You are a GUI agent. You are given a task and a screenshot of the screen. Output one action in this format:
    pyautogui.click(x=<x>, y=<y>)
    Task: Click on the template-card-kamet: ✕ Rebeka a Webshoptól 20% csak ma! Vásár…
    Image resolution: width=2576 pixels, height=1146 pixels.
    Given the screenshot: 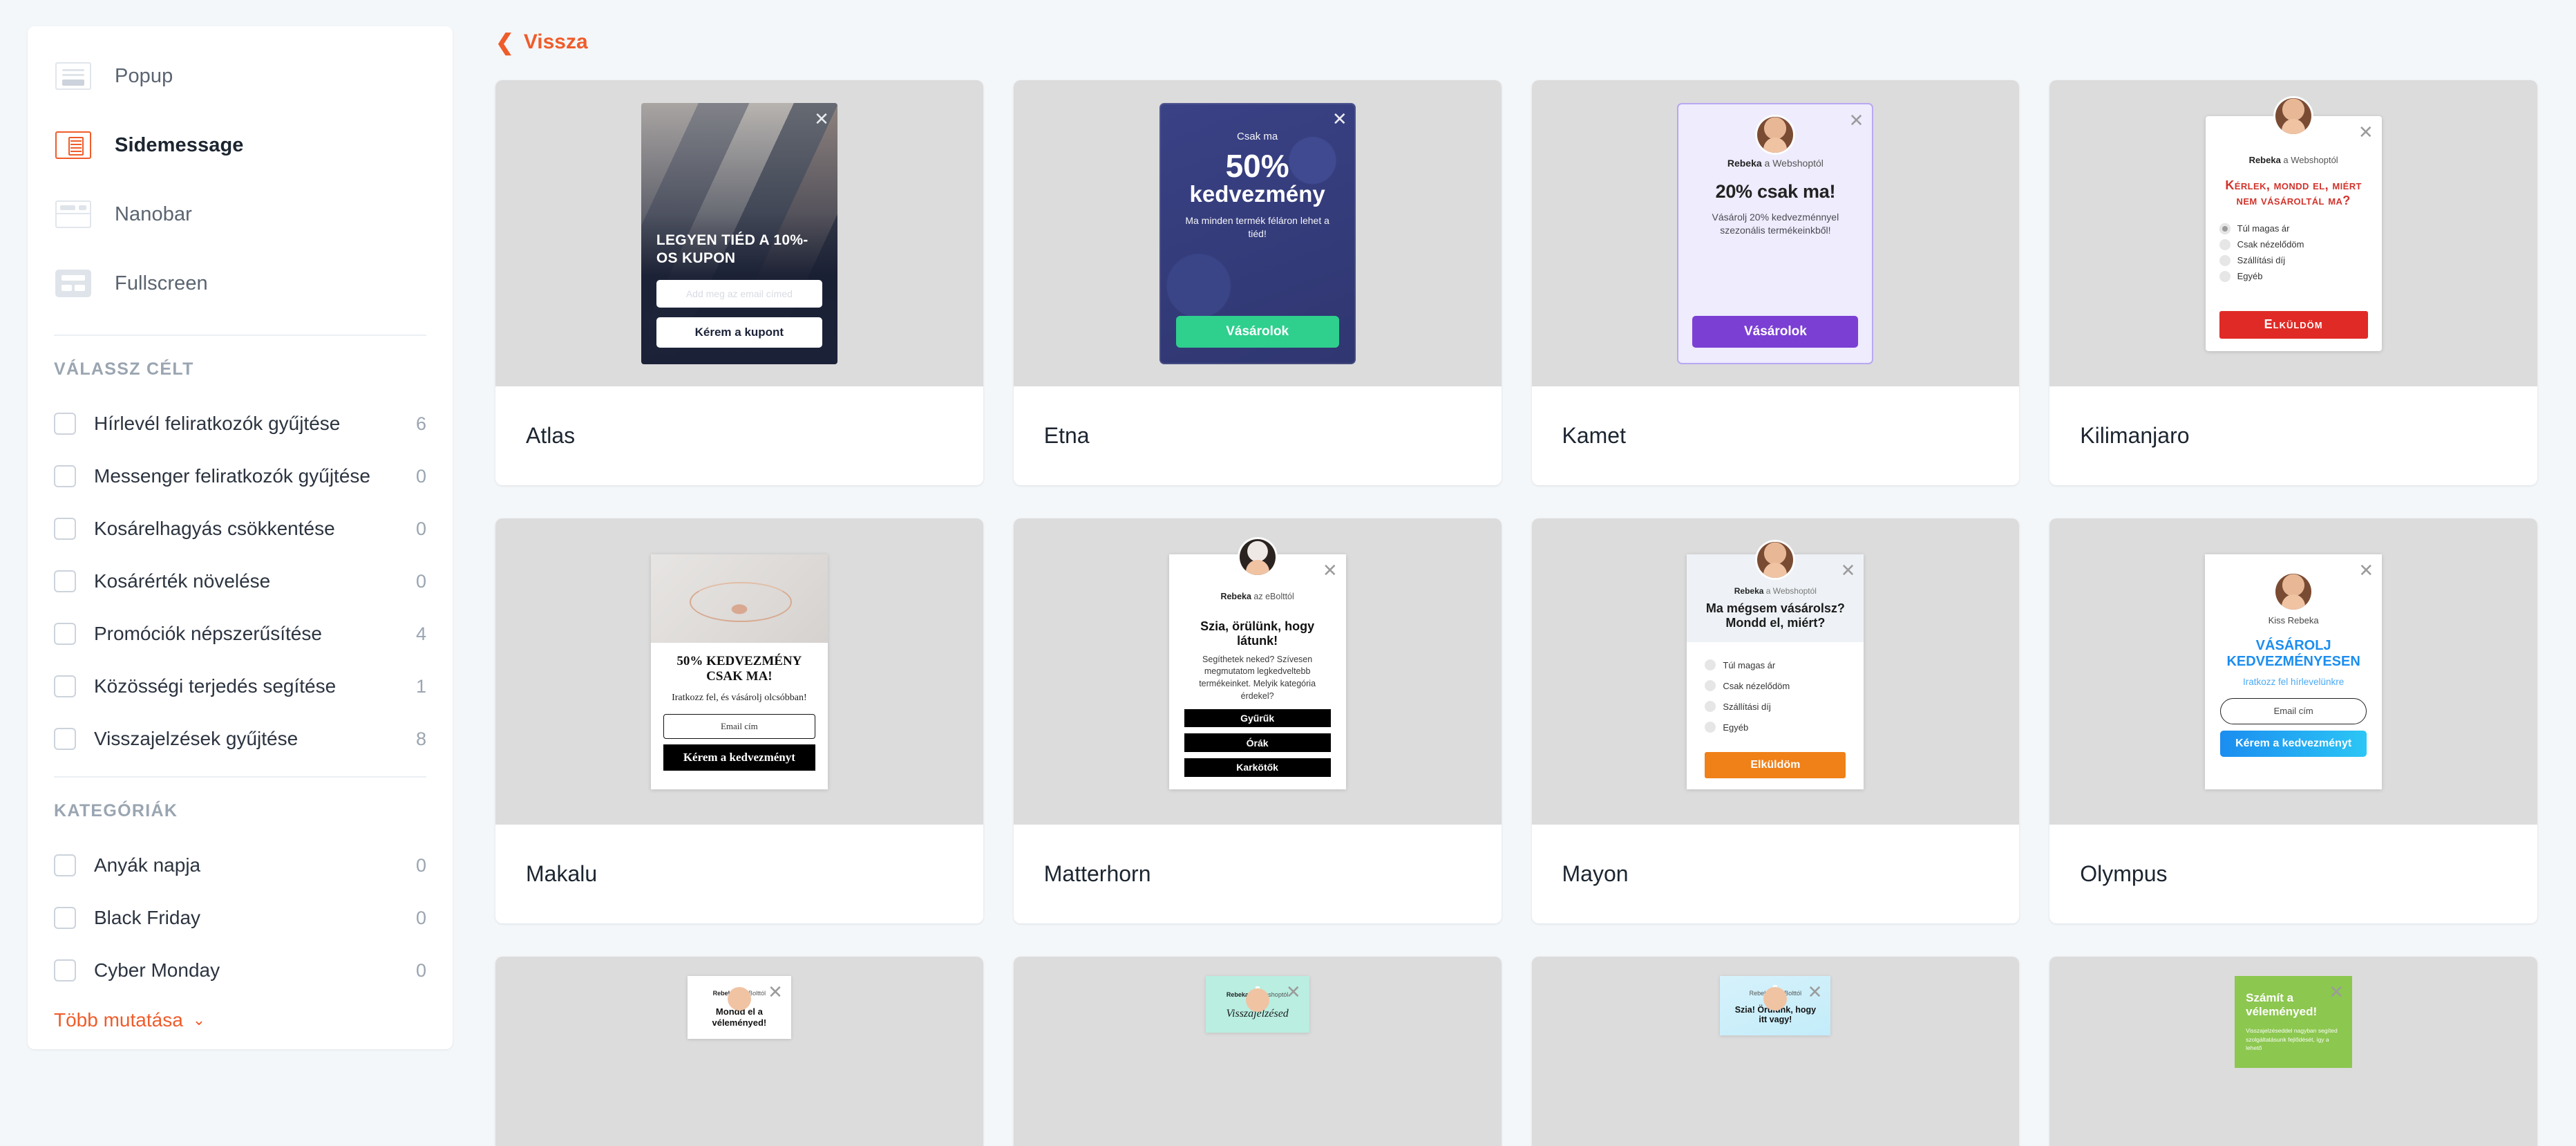 What is the action you would take?
    pyautogui.click(x=1775, y=282)
    